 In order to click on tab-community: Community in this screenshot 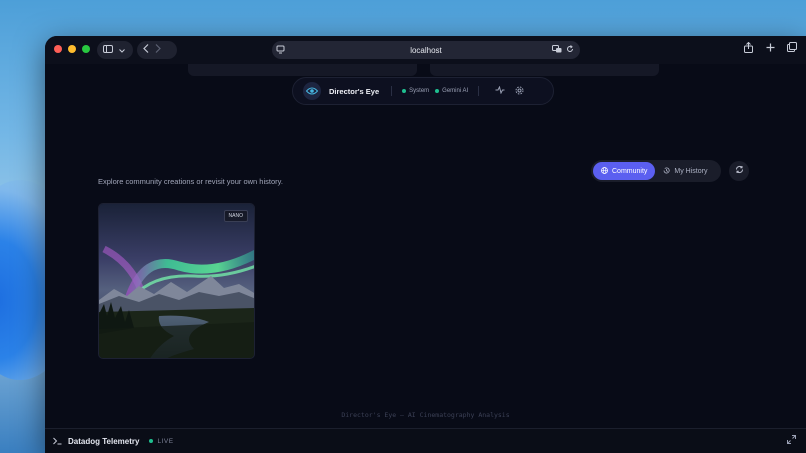, I will do `click(624, 171)`.